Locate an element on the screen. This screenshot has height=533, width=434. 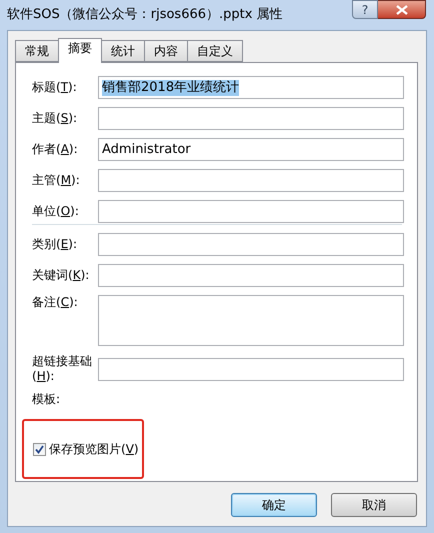
text-area is located at coordinates (251, 320).